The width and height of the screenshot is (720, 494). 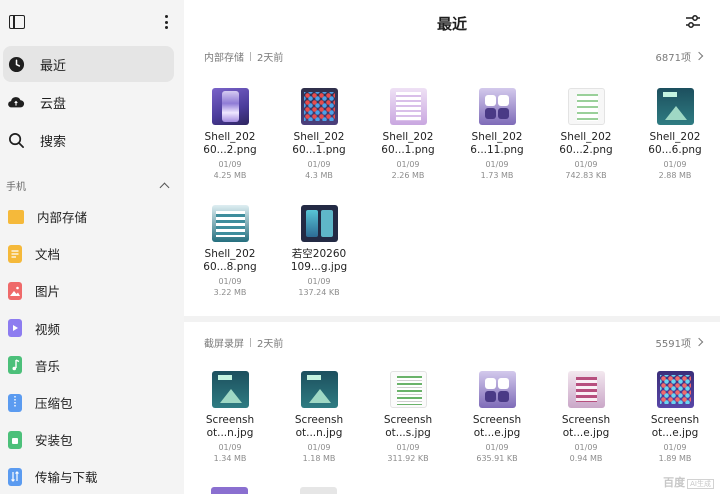 What do you see at coordinates (408, 433) in the screenshot?
I see `file-name-line2: ot...s.jpg` at bounding box center [408, 433].